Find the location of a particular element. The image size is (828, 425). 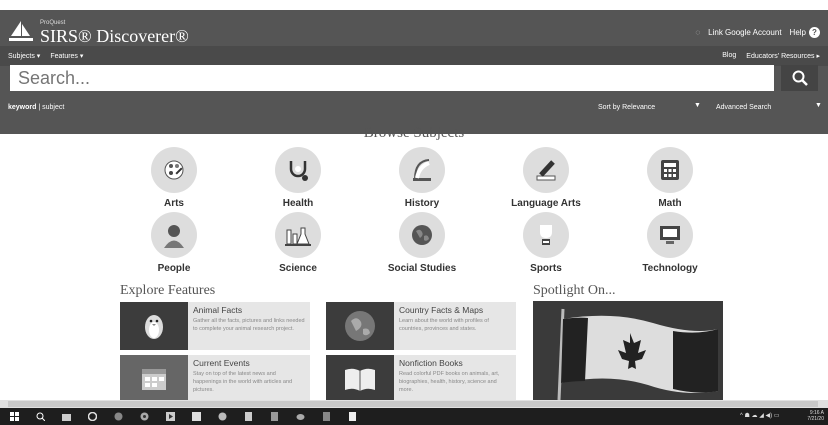

subject-technology: Technology is located at coordinates (670, 243).